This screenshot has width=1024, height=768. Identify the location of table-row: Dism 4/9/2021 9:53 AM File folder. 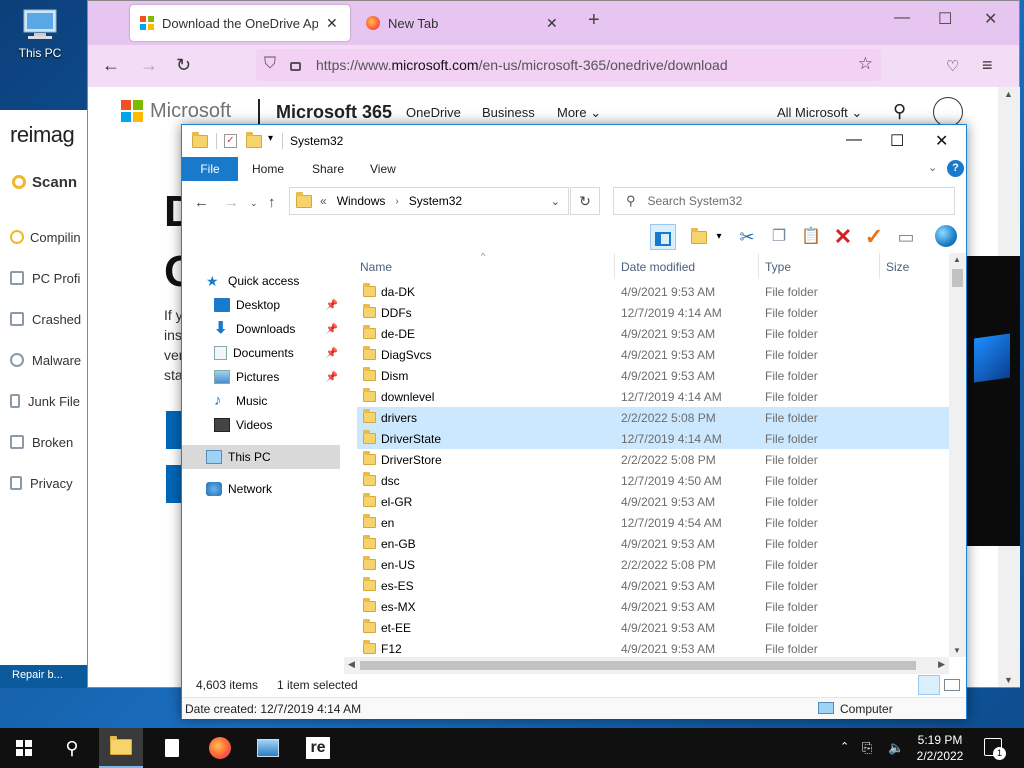
(653, 375).